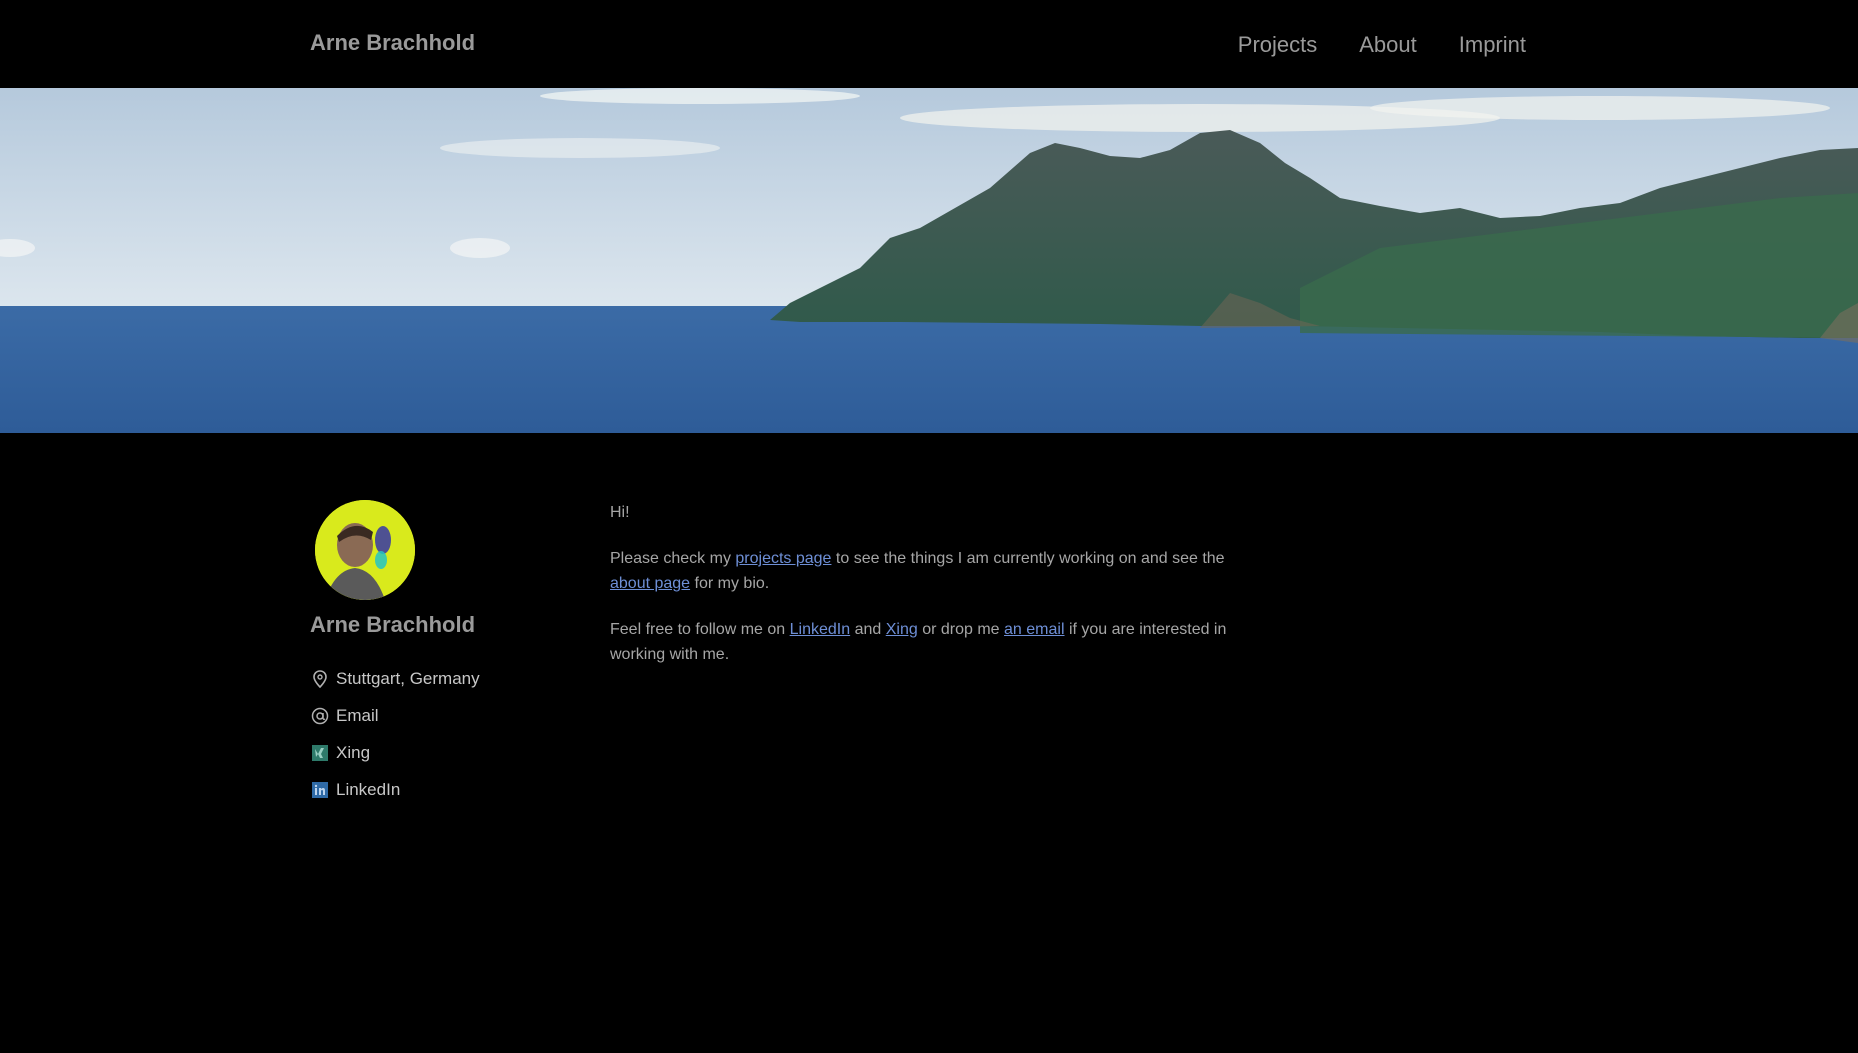 This screenshot has height=1053, width=1858. What do you see at coordinates (320, 716) in the screenshot?
I see `at-sign-icon` at bounding box center [320, 716].